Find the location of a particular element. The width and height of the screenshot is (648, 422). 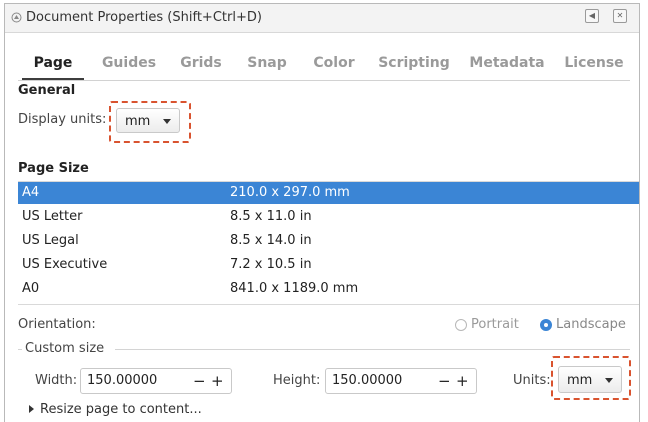

portrait-label: Portrait is located at coordinates (495, 324).